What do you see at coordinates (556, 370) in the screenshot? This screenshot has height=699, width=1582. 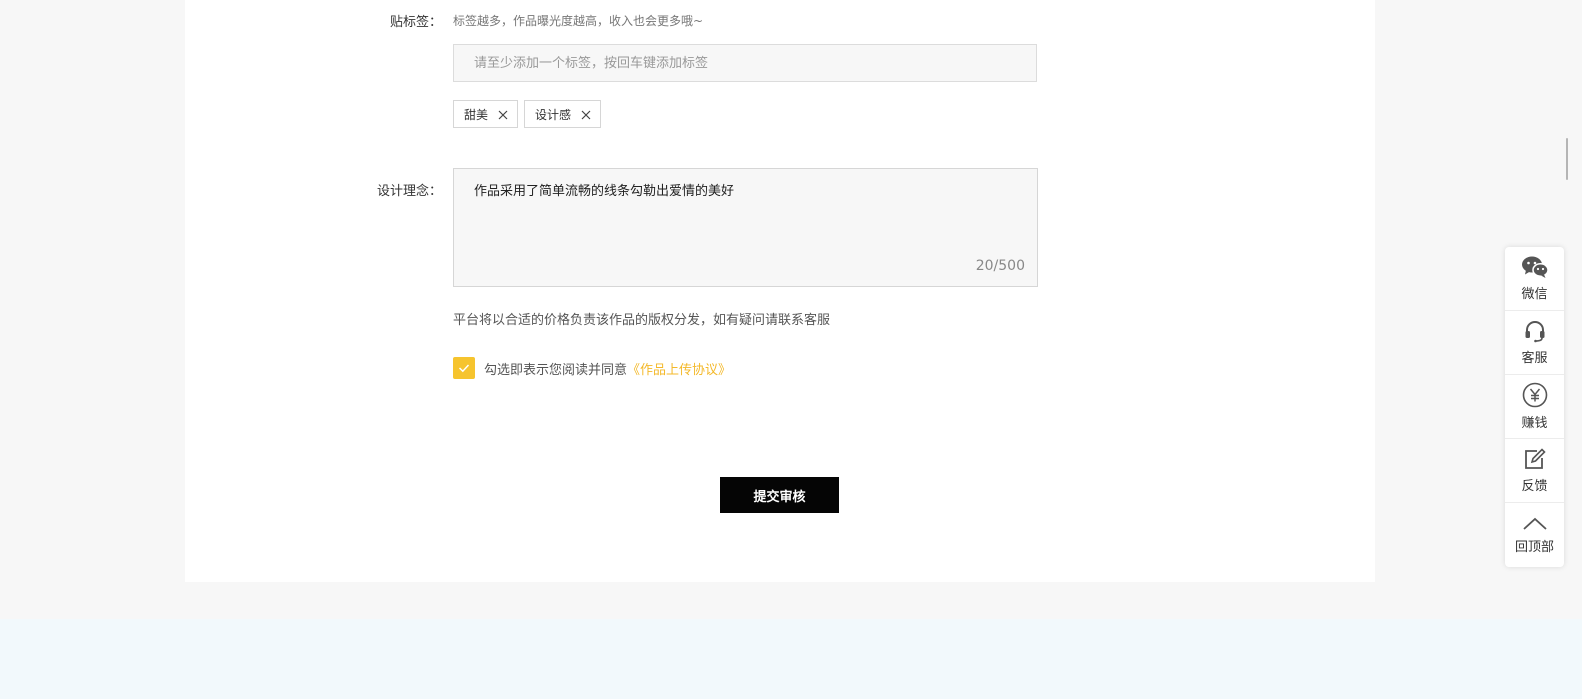 I see `agreement-label: 勾选即表示您阅读并同意` at bounding box center [556, 370].